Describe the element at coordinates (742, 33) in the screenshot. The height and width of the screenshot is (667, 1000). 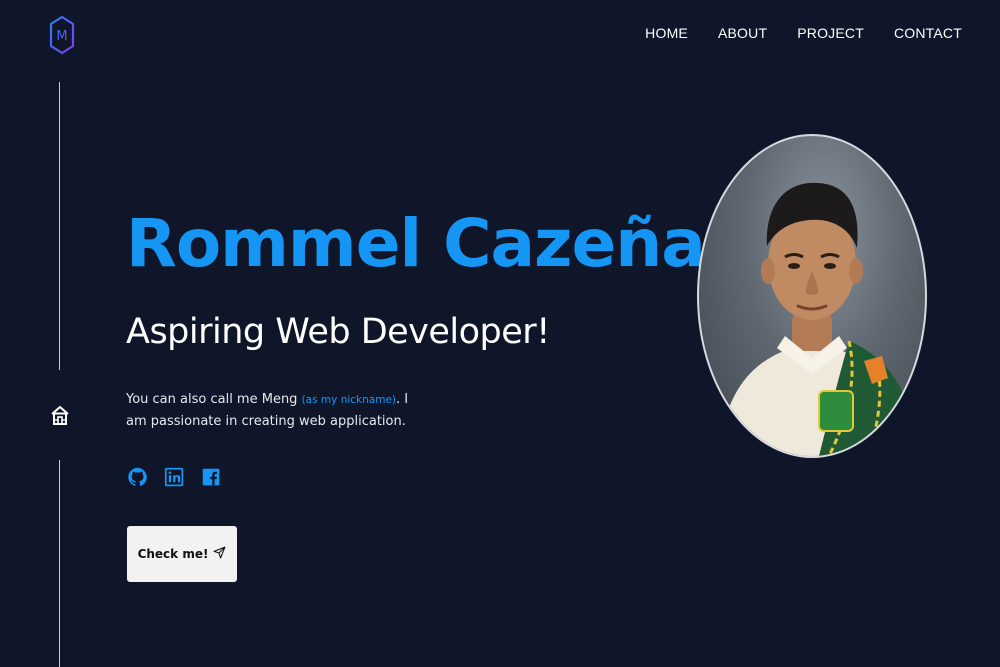
I see `nav-about: ABOUT` at that location.